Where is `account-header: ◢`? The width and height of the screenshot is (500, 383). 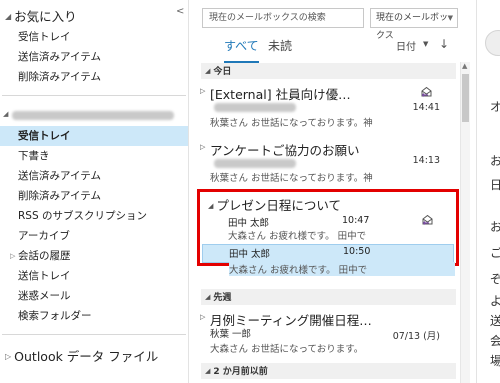 account-header: ◢ is located at coordinates (94, 115).